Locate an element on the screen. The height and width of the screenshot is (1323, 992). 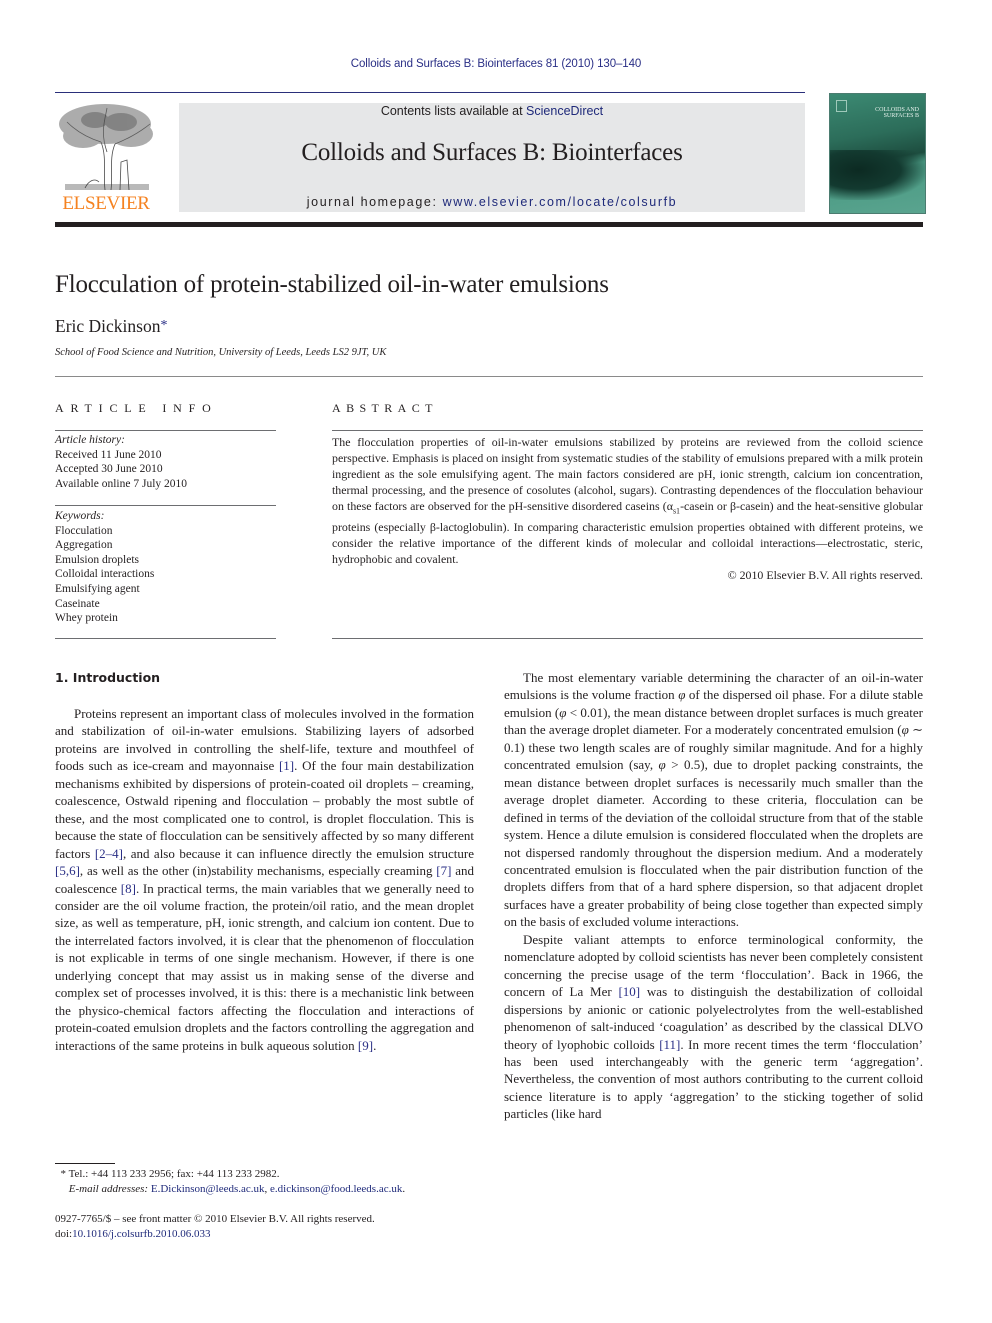
reference-link: [7] is located at coordinates (443, 870).